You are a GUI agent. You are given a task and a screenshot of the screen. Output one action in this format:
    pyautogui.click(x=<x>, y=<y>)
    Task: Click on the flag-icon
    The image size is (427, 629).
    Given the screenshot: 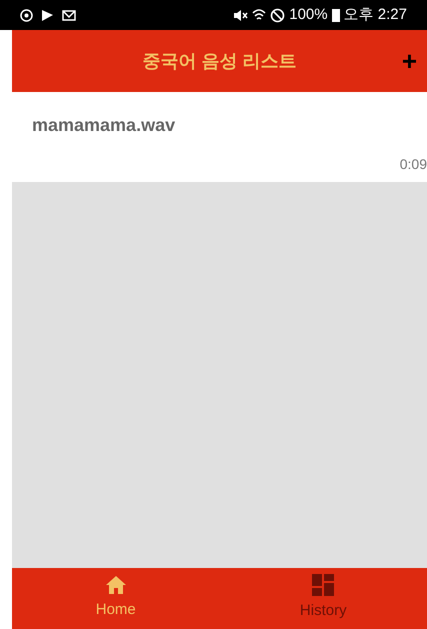 What is the action you would take?
    pyautogui.click(x=47, y=15)
    